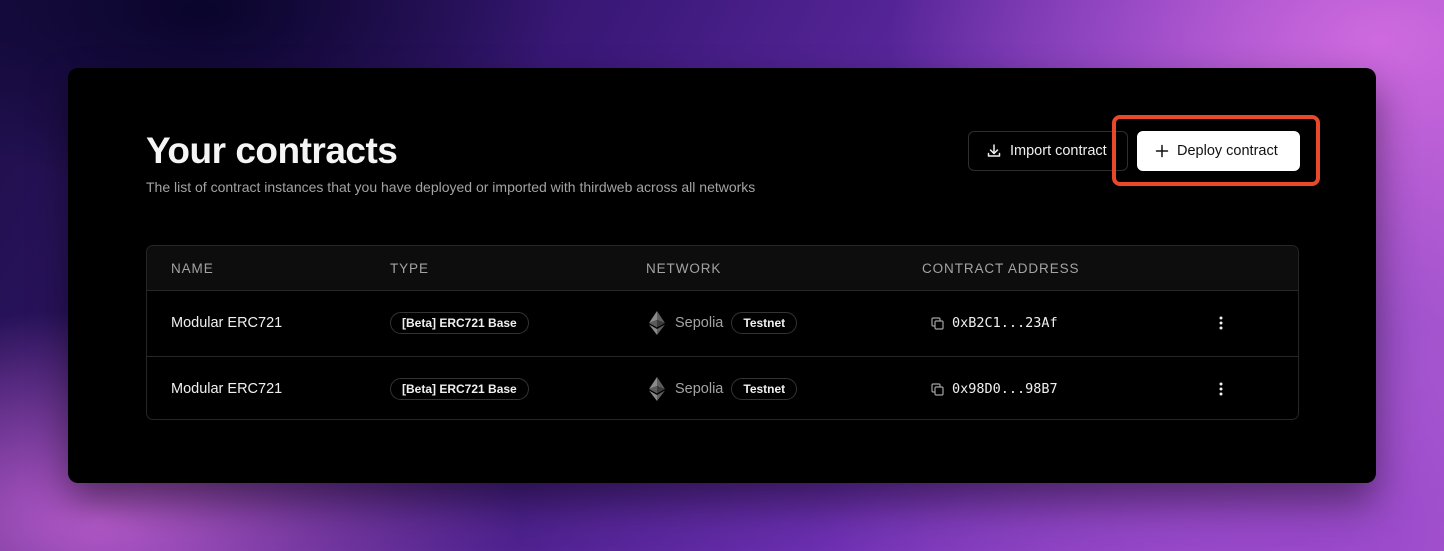 This screenshot has width=1444, height=551. What do you see at coordinates (1005, 323) in the screenshot?
I see `contract-address: 0xB2C1...23Af` at bounding box center [1005, 323].